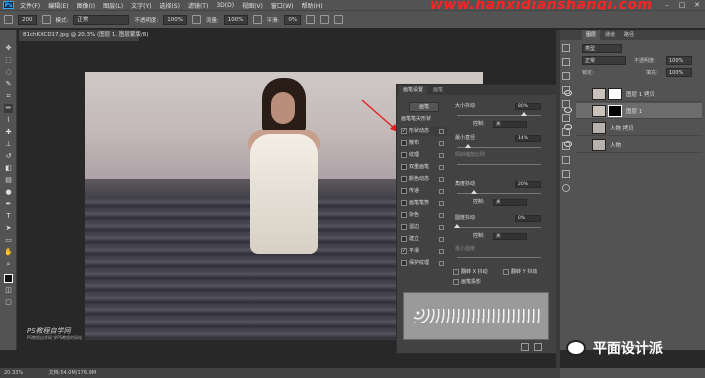 Image resolution: width=705 pixels, height=378 pixels. I want to click on menu-help: 帮助(H), so click(312, 5).